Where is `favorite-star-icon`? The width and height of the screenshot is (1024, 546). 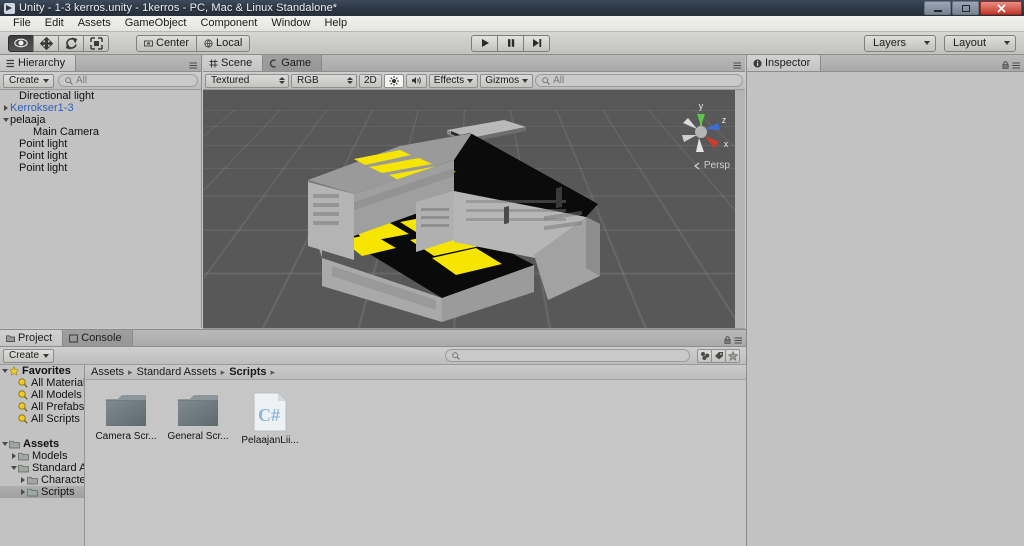 favorite-star-icon is located at coordinates (732, 355).